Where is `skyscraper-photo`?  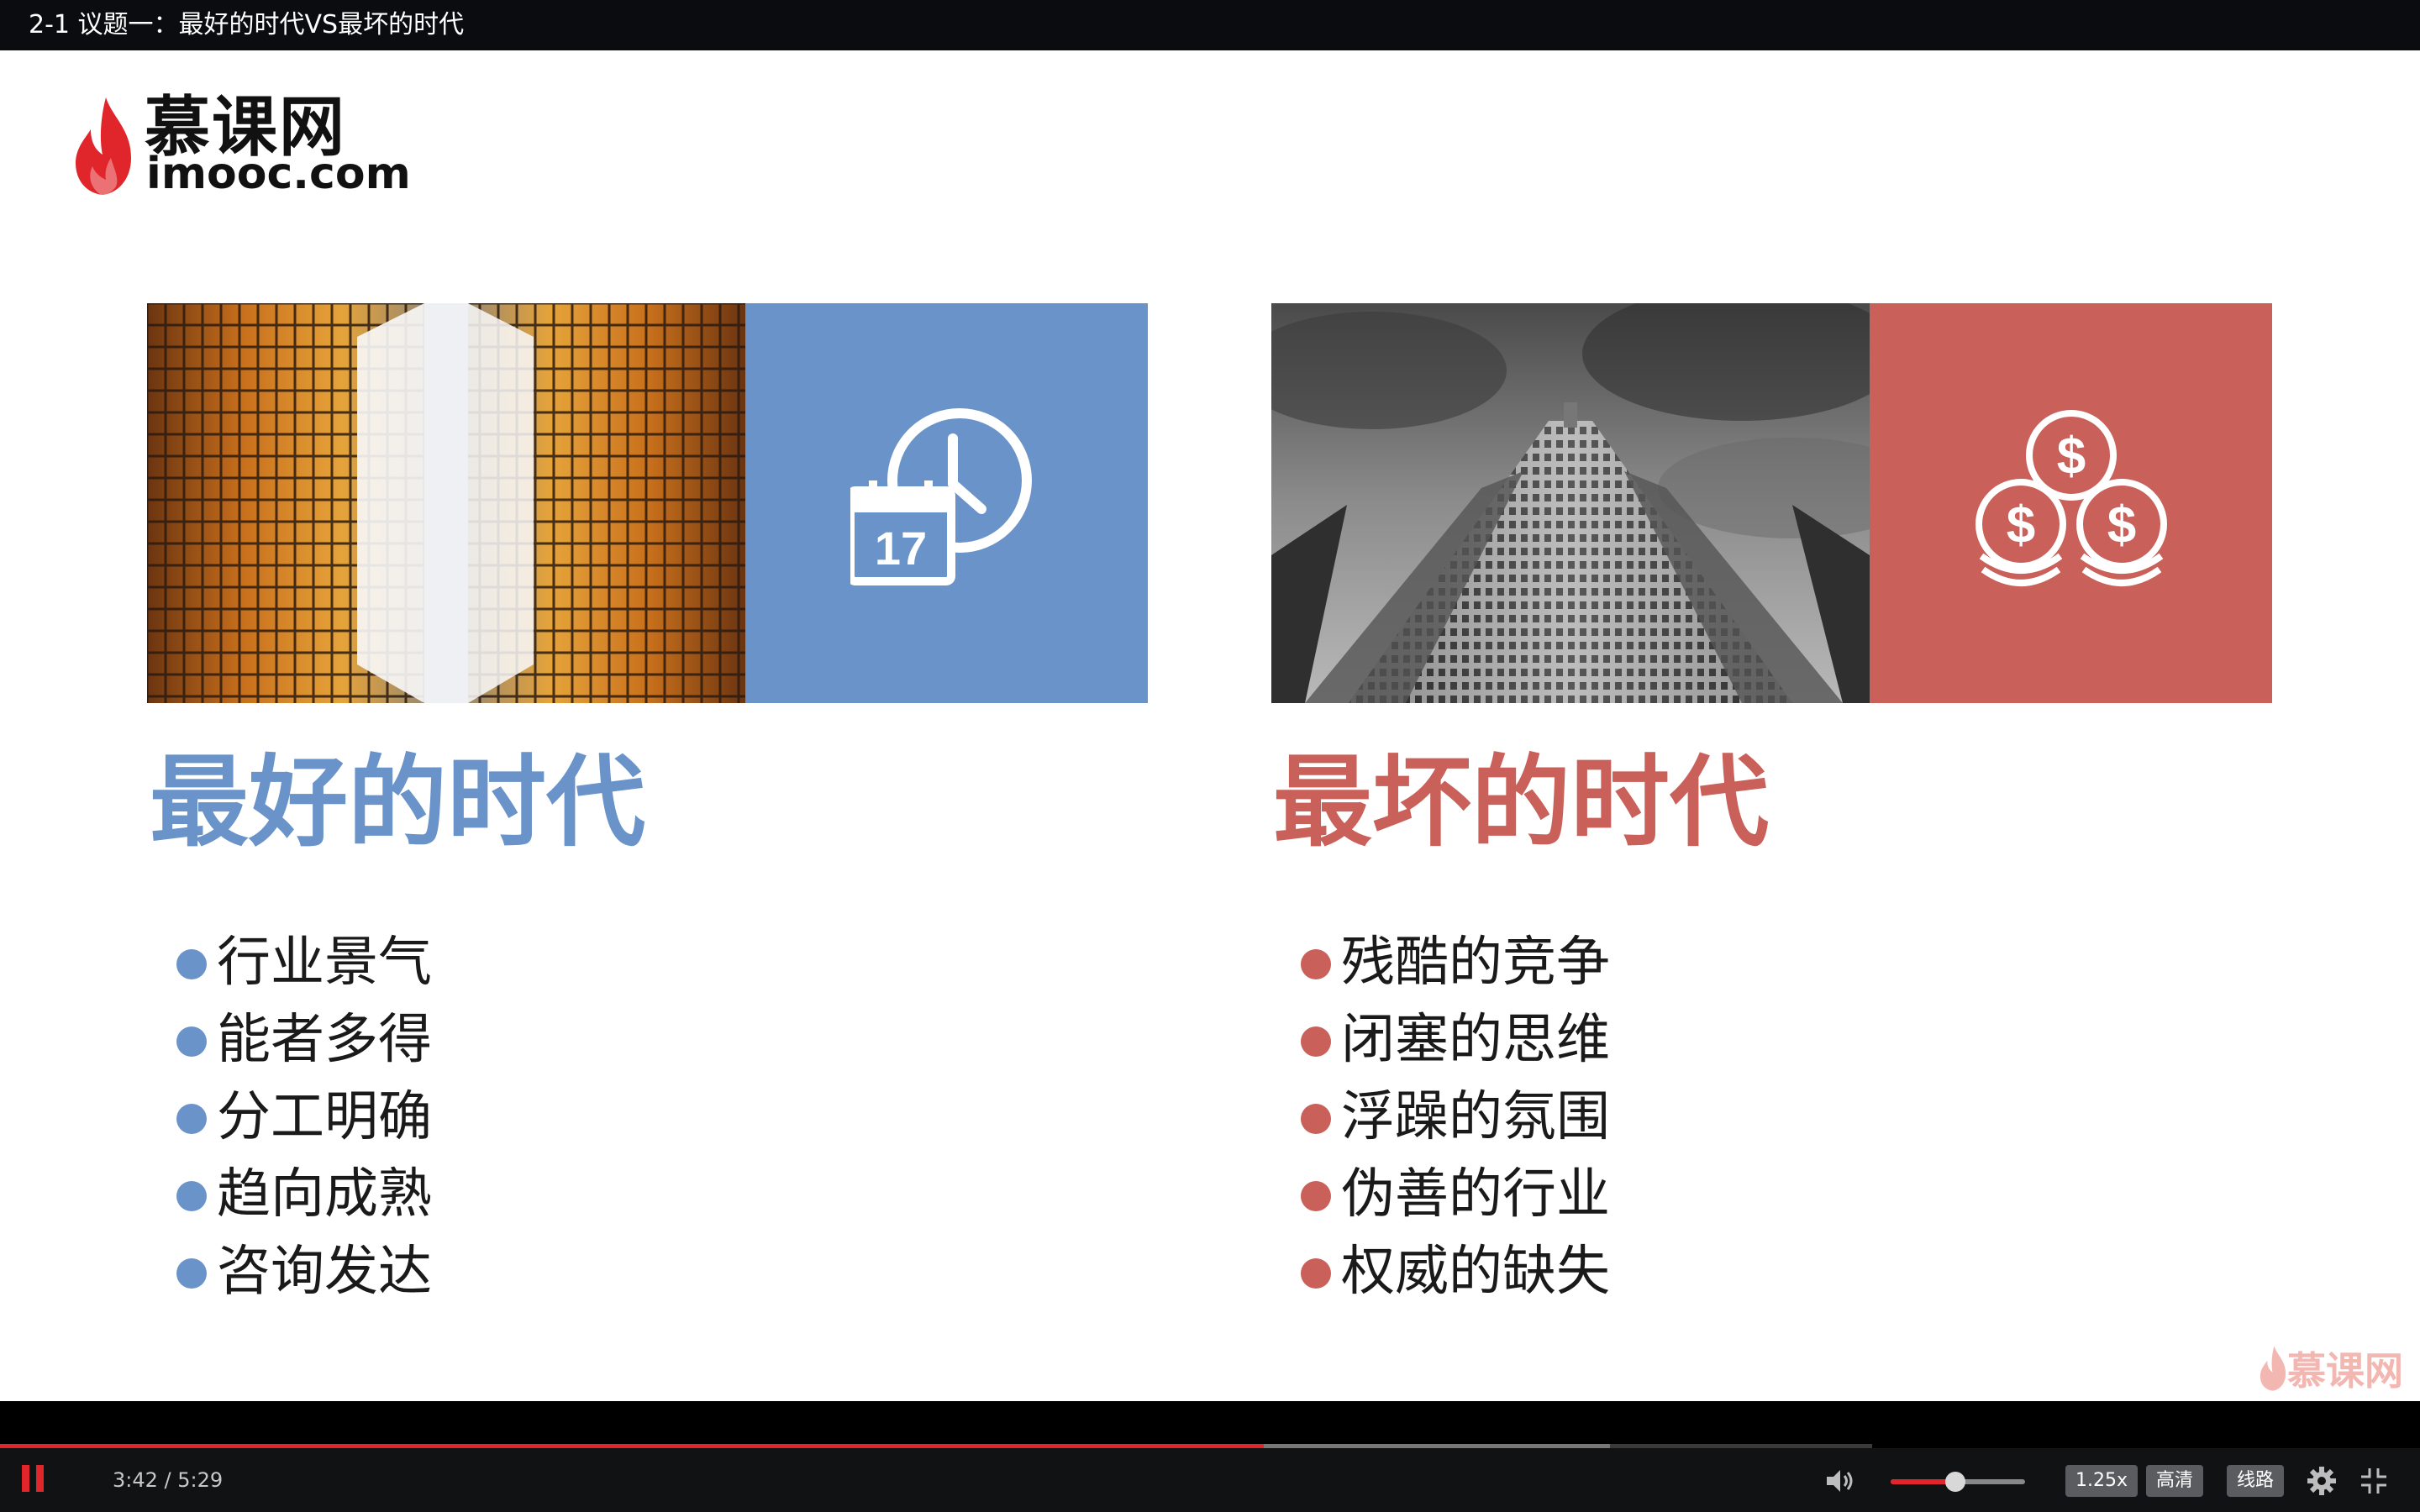
skyscraper-photo is located at coordinates (1570, 503).